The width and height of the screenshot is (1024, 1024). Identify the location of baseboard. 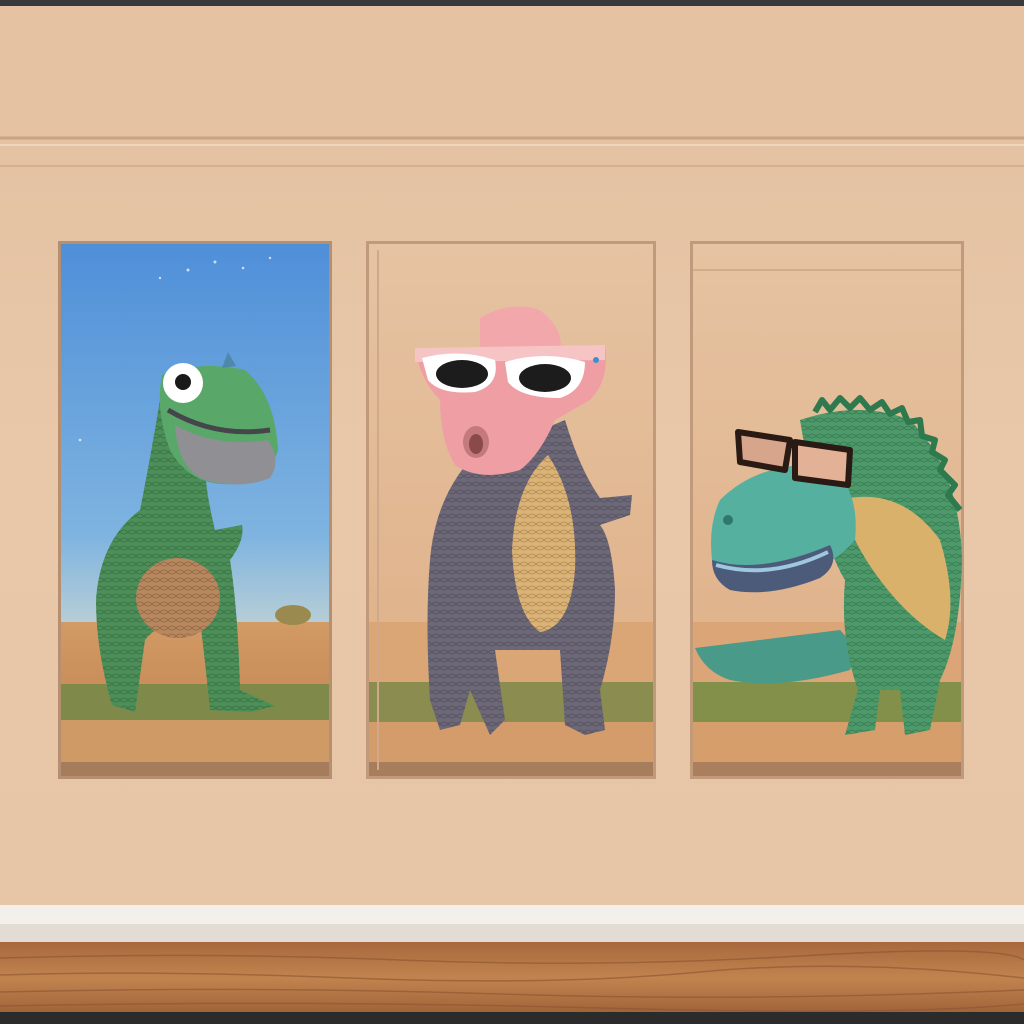
(512, 916).